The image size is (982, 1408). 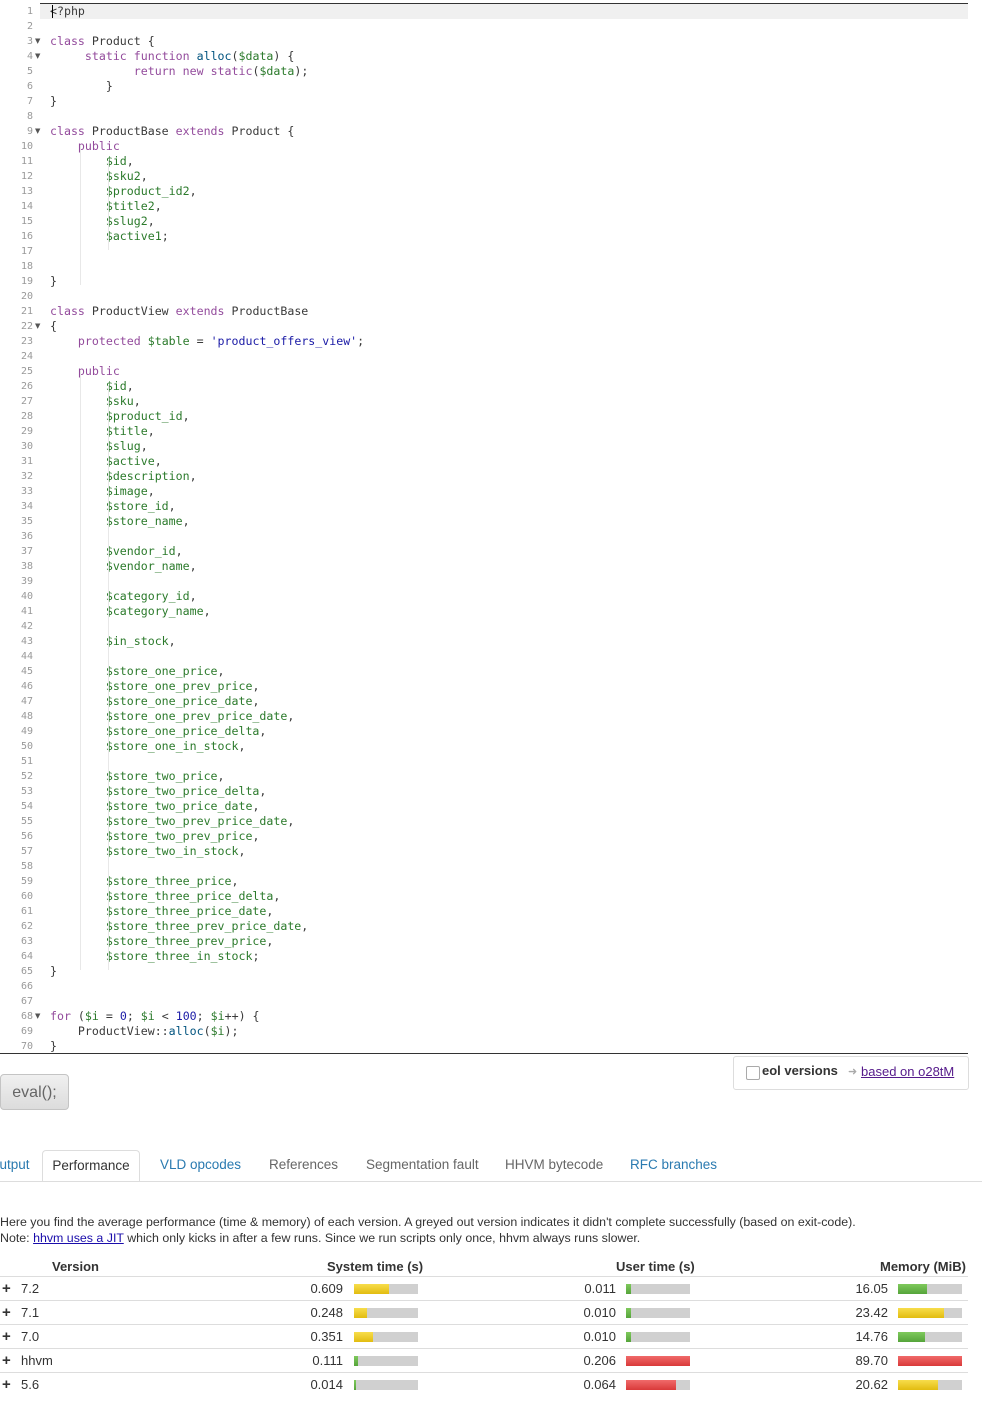 What do you see at coordinates (26, 1001) in the screenshot?
I see `line-number: 67` at bounding box center [26, 1001].